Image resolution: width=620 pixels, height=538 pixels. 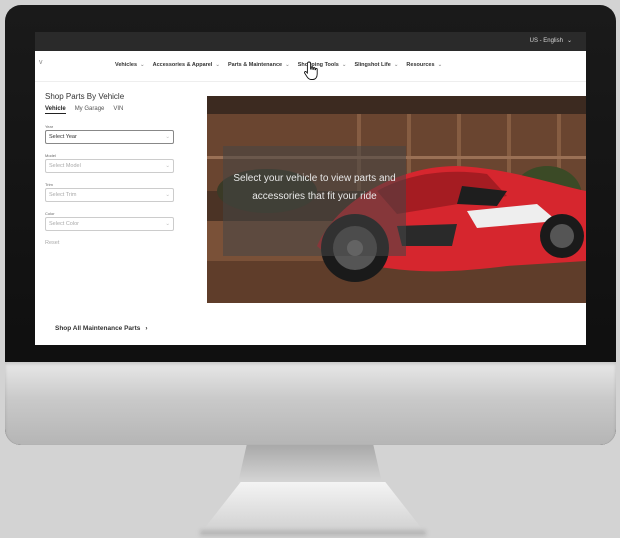 I want to click on nav-item-accessories: Accessories & Apparel ⌄, so click(x=186, y=65).